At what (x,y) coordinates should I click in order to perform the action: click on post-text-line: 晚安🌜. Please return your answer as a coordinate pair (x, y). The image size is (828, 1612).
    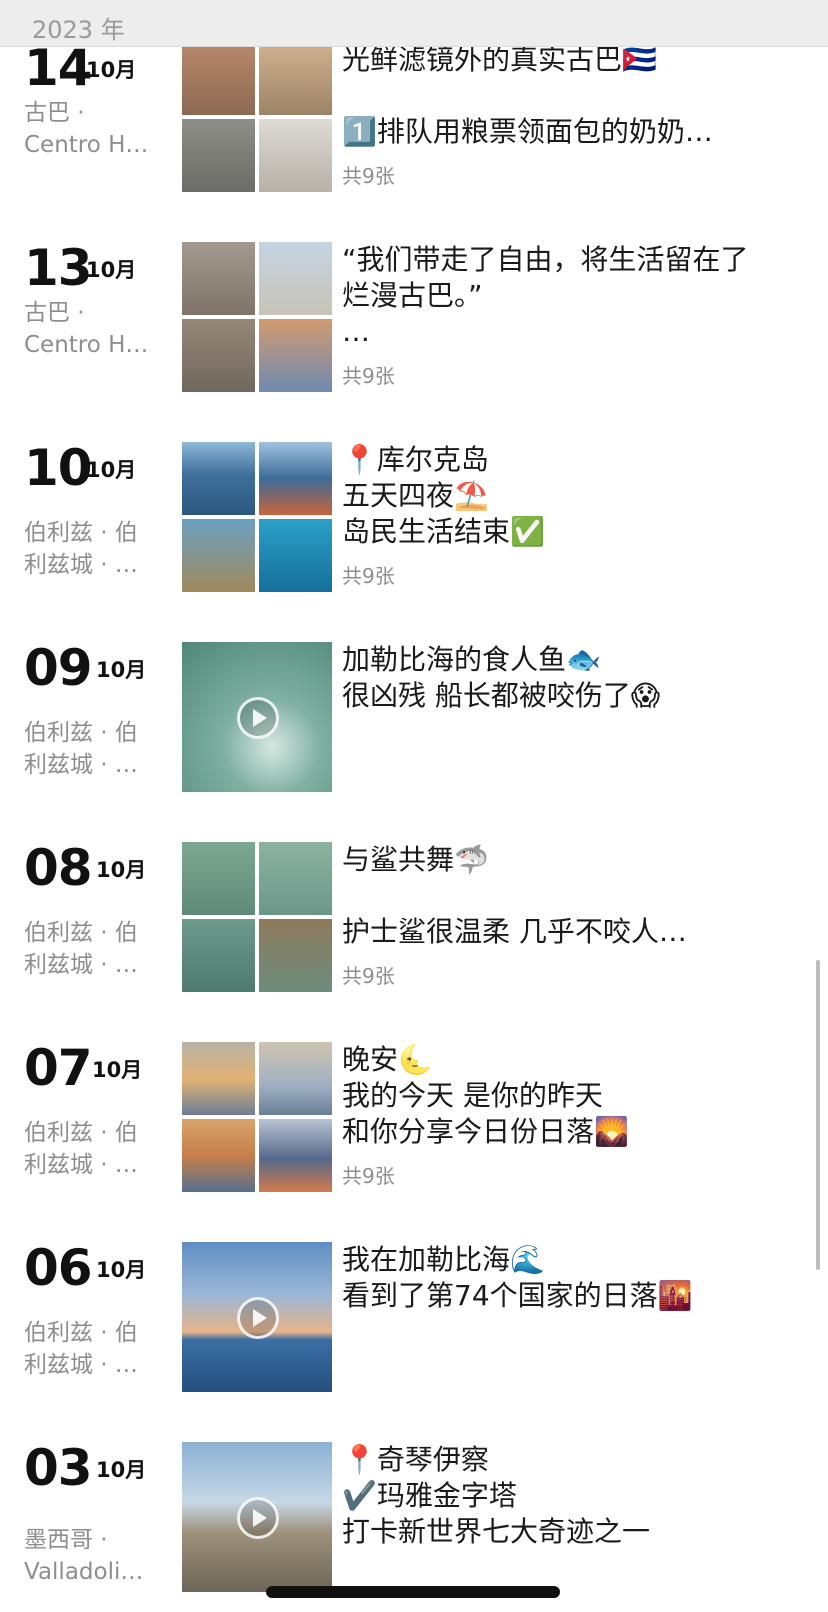
    Looking at the image, I should click on (387, 1059).